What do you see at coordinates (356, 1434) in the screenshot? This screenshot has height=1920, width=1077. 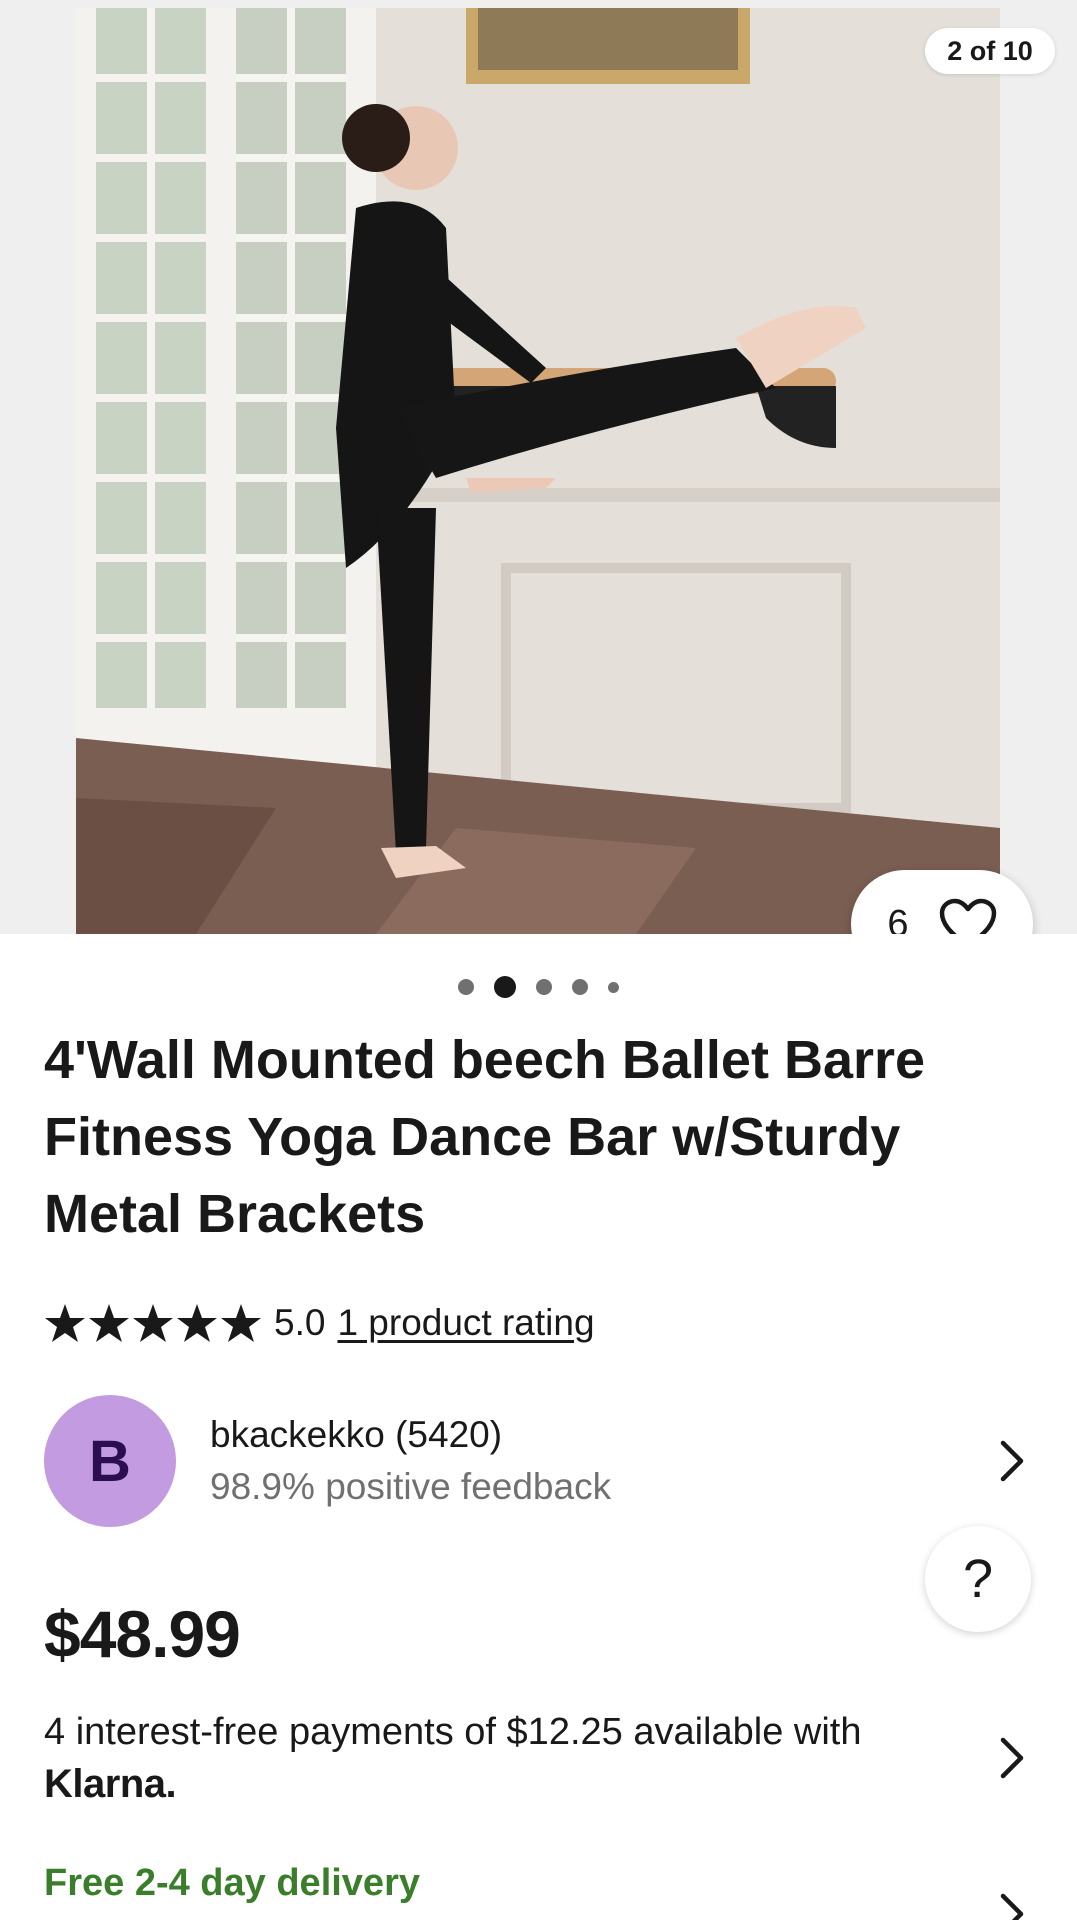 I see `seller-name: bkackekko (5420)` at bounding box center [356, 1434].